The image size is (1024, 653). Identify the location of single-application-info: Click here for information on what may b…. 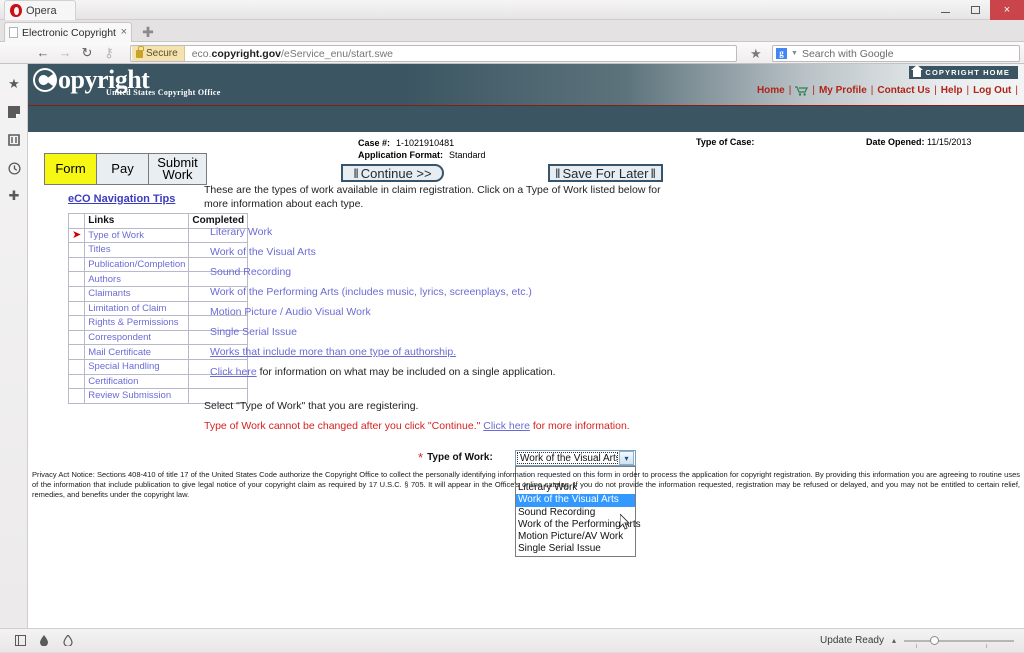
(383, 372).